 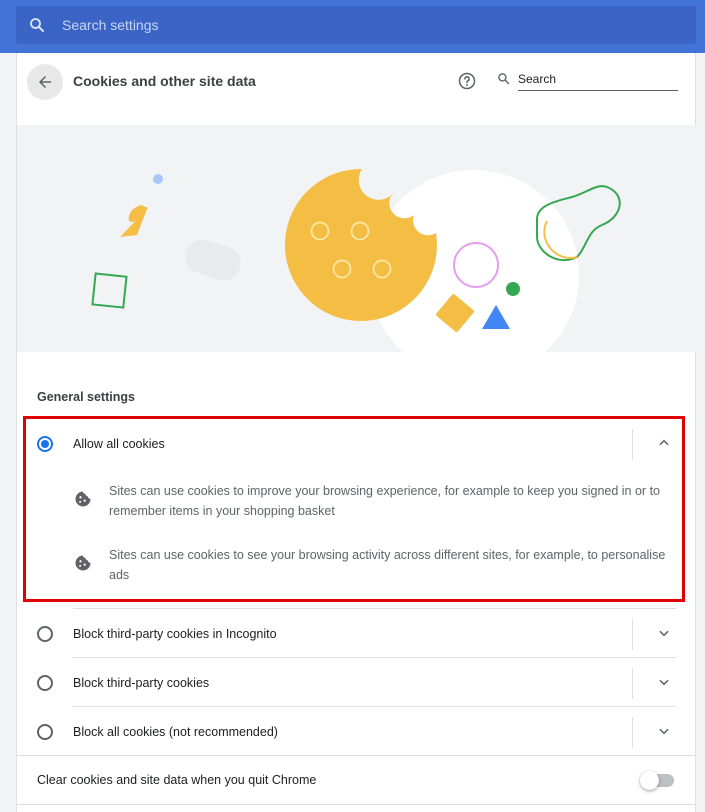 I want to click on top-bar, so click(x=352, y=26).